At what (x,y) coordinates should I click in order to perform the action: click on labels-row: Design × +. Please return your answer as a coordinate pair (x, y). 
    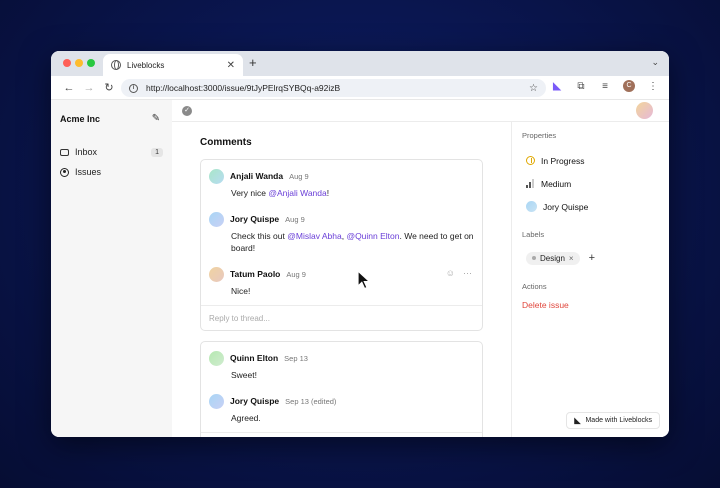
    Looking at the image, I should click on (590, 258).